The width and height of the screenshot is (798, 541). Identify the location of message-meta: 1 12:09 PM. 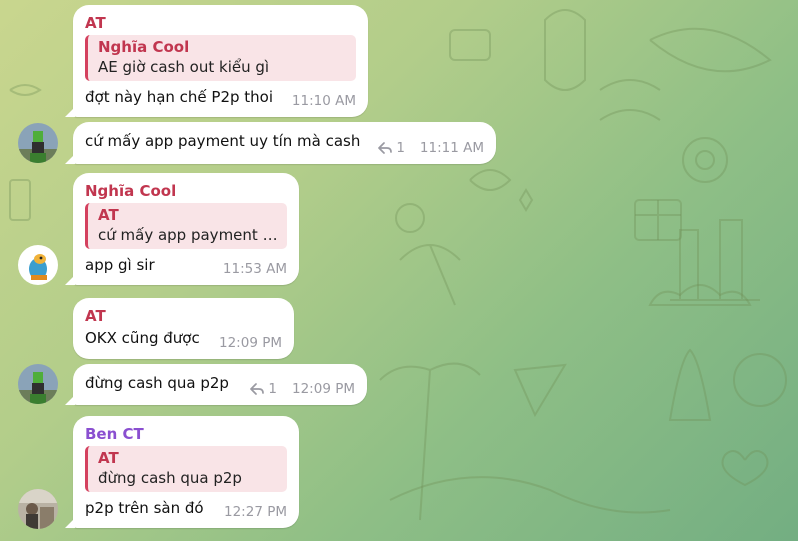
(302, 389).